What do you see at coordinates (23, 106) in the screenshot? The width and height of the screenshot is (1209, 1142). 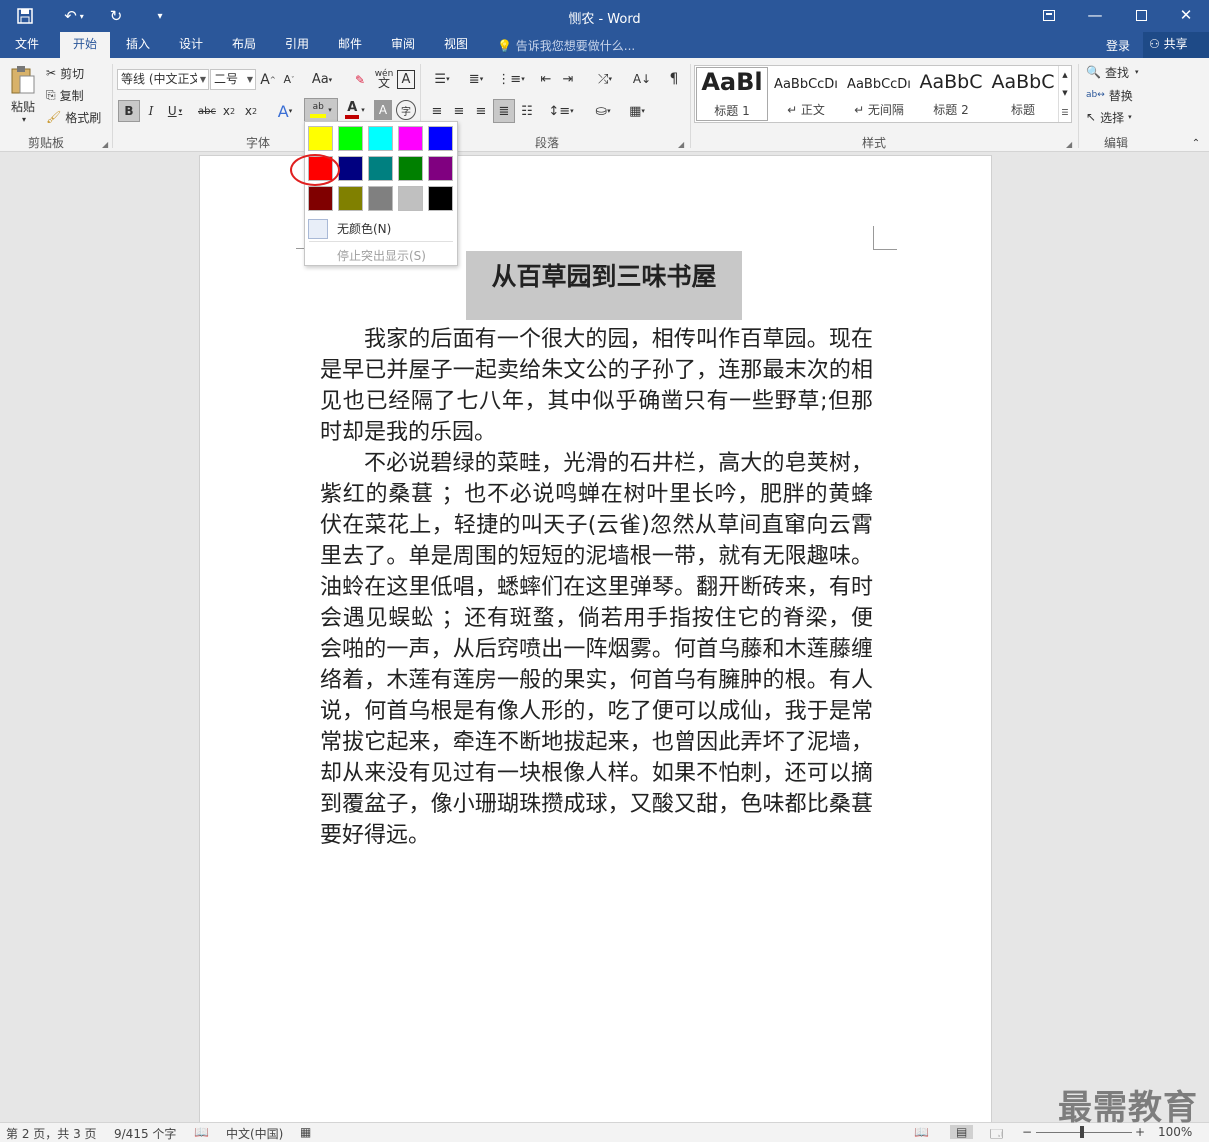 I see `paste-button-label: 粘贴` at bounding box center [23, 106].